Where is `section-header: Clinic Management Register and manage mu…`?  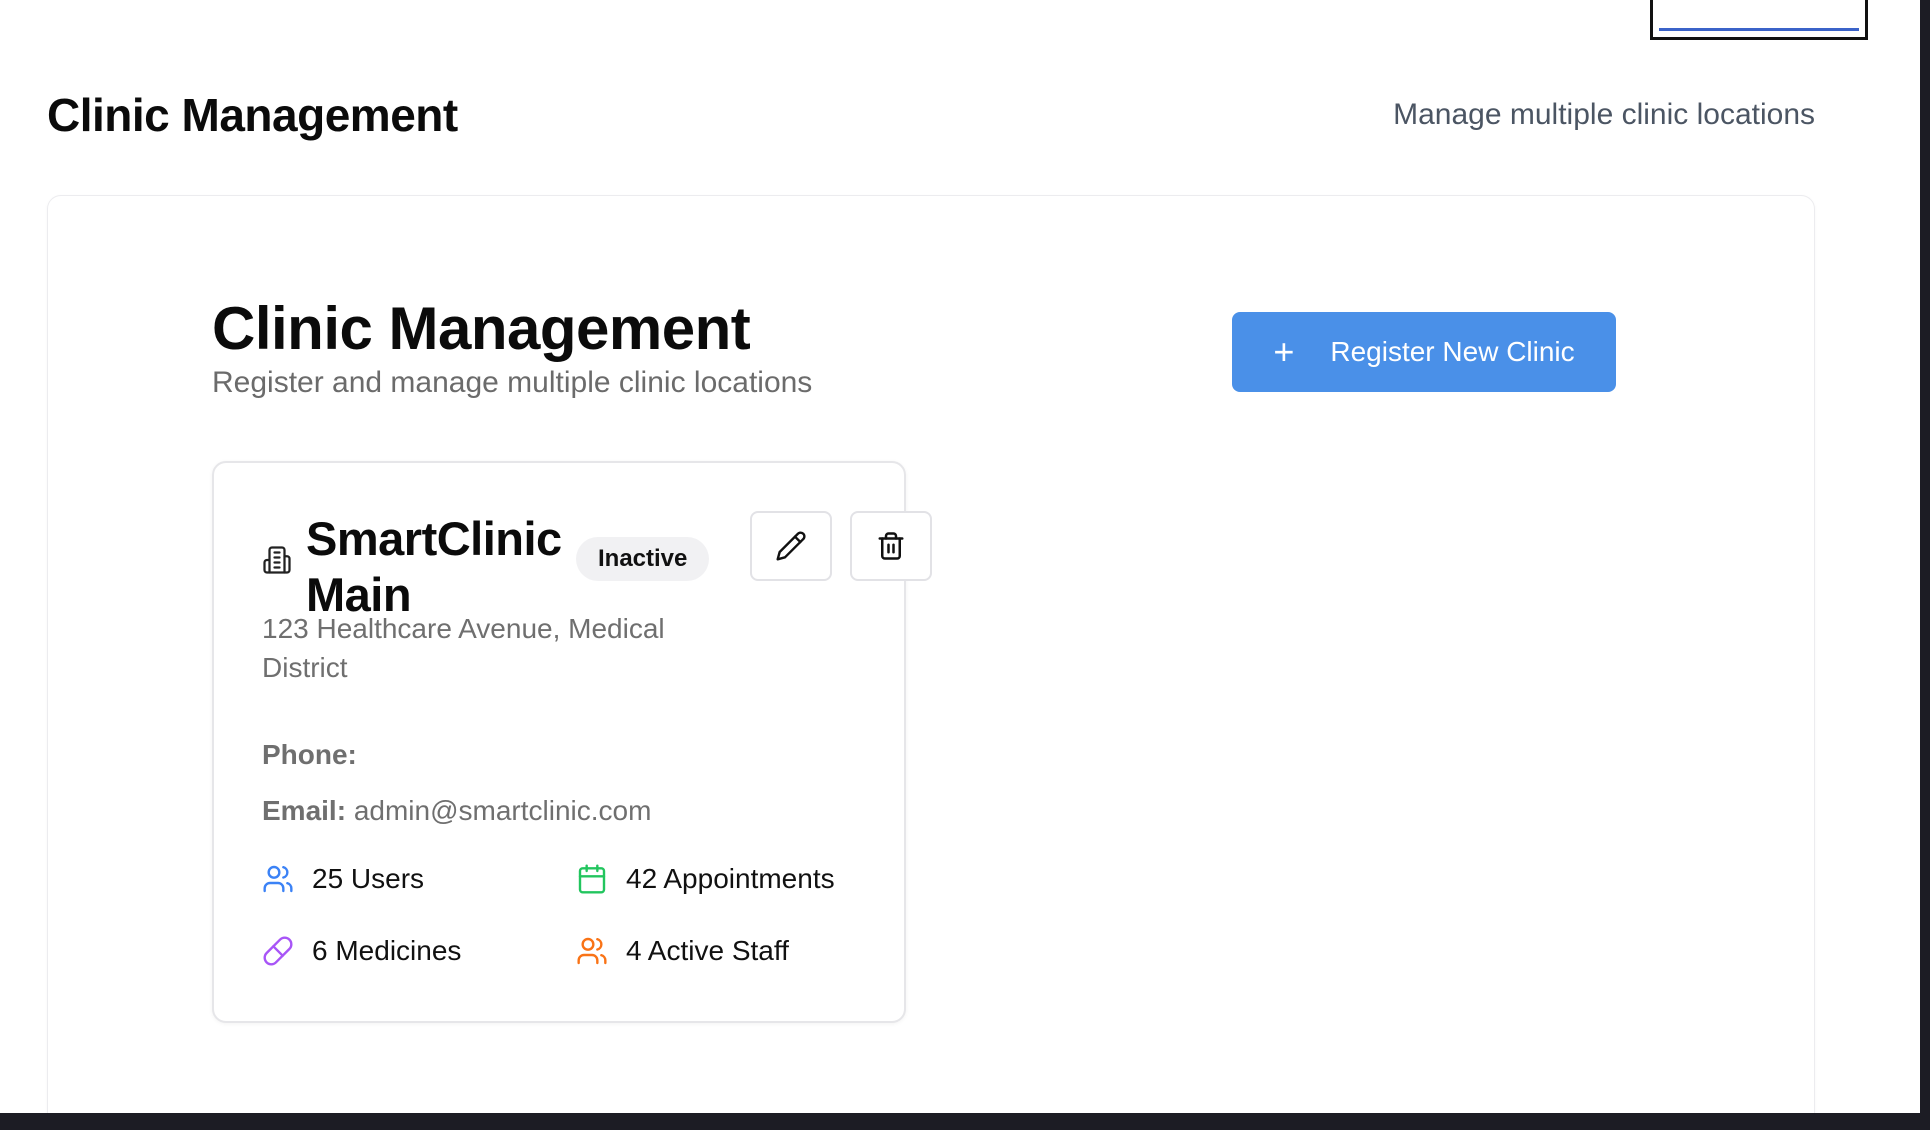
section-header: Clinic Management Register and manage mu… is located at coordinates (914, 348).